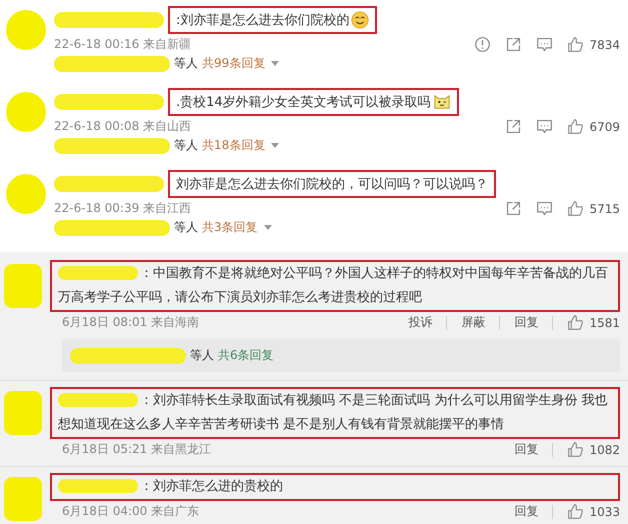 This screenshot has height=524, width=628. What do you see at coordinates (593, 449) in the screenshot?
I see `like-count: 1082` at bounding box center [593, 449].